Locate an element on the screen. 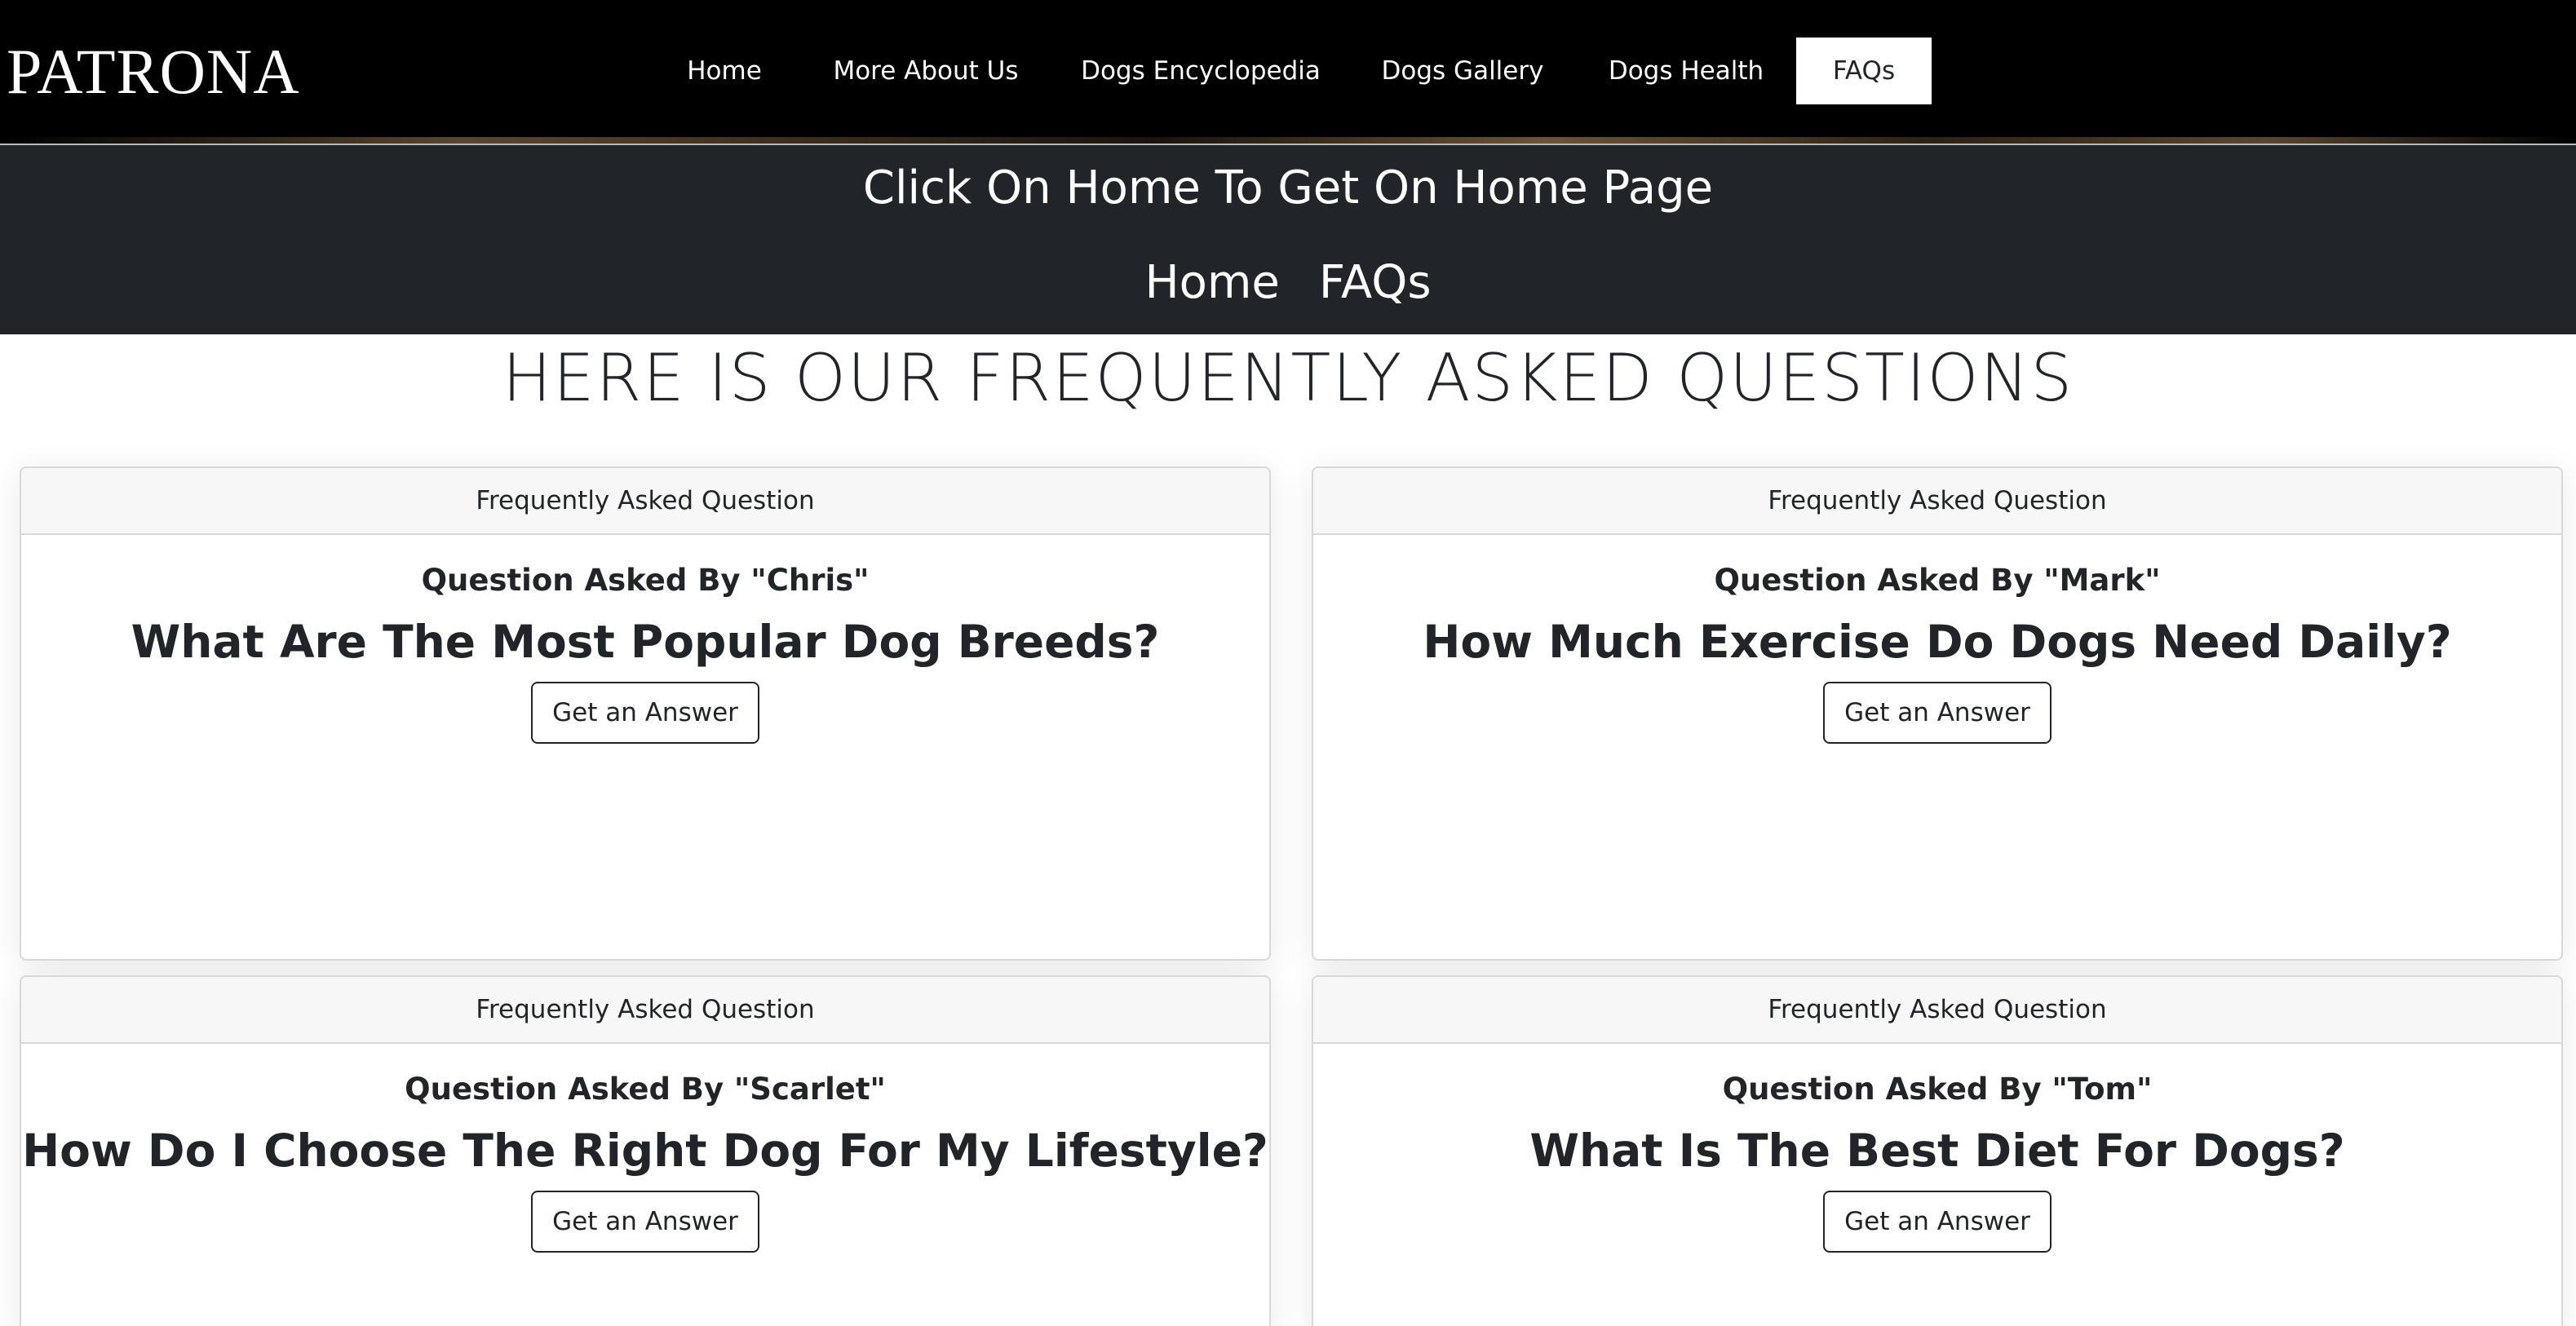 The height and width of the screenshot is (1326, 2576). faq-question: What Is The Best Diet For Dogs? is located at coordinates (1937, 1151).